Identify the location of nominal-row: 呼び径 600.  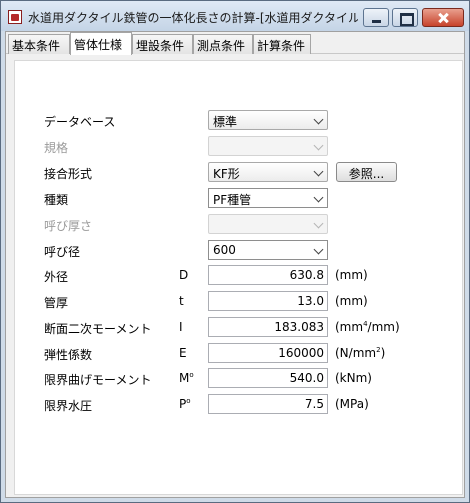
(239, 250).